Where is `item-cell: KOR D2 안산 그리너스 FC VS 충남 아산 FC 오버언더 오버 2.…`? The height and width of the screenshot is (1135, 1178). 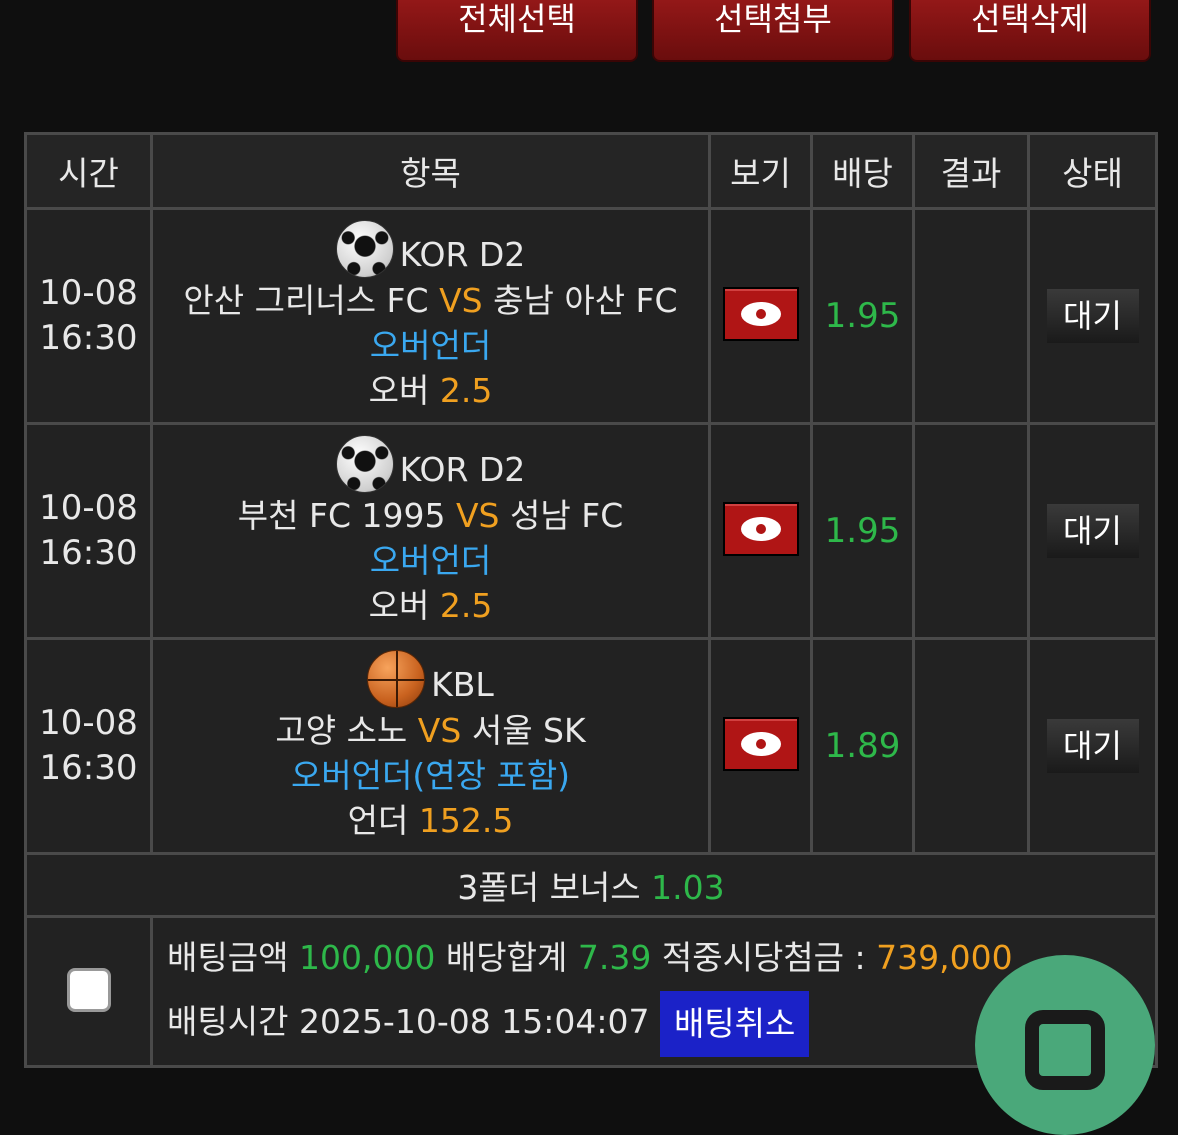
item-cell: KOR D2 안산 그리너스 FC VS 충남 아산 FC 오버언더 오버 2.… is located at coordinates (430, 316).